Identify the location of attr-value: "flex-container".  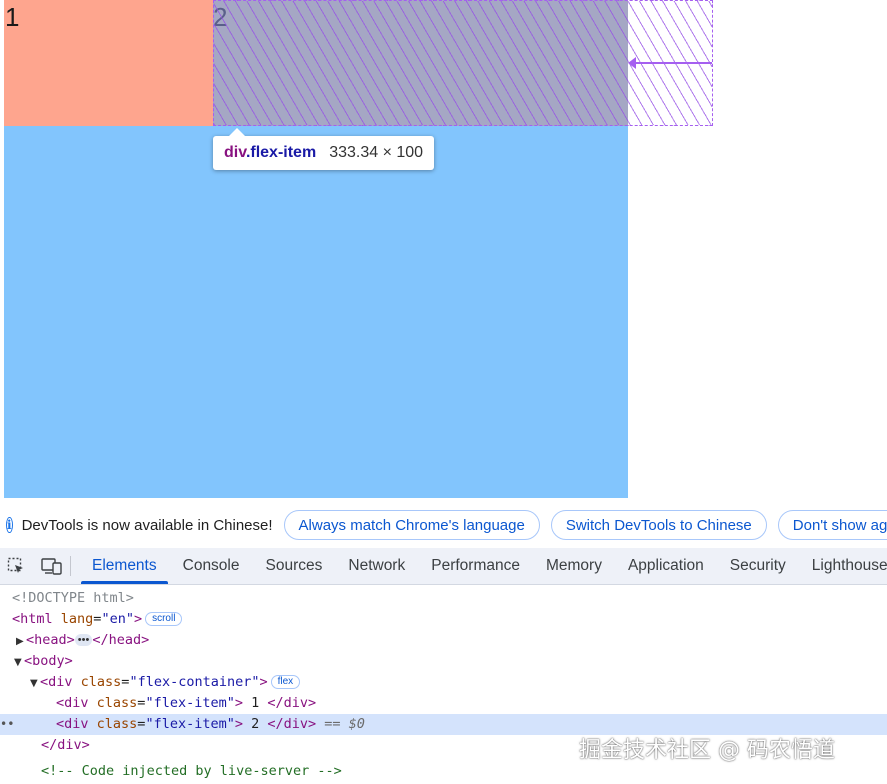
(194, 682).